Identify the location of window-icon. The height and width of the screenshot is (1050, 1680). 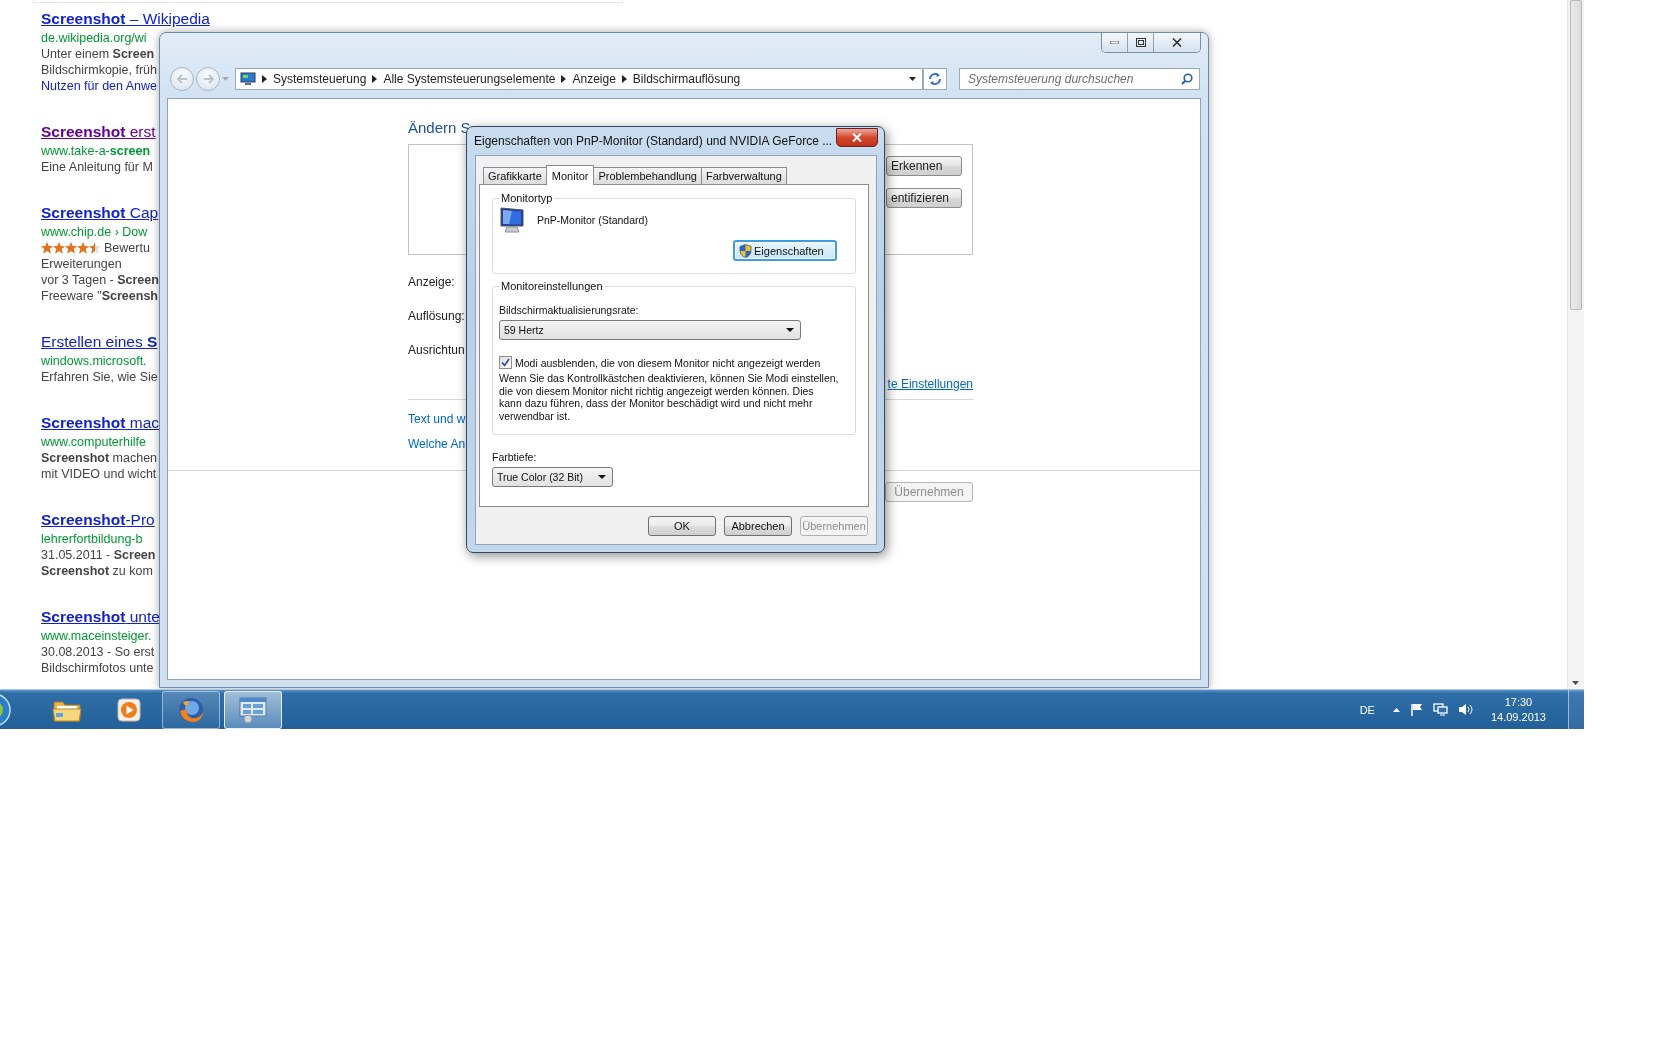
(253, 709).